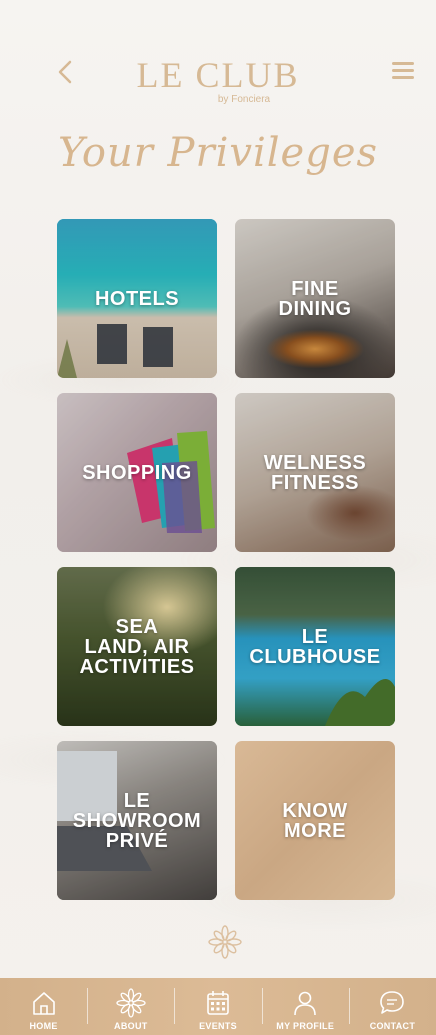 This screenshot has height=1035, width=436. What do you see at coordinates (225, 942) in the screenshot?
I see `flower-ornament-icon` at bounding box center [225, 942].